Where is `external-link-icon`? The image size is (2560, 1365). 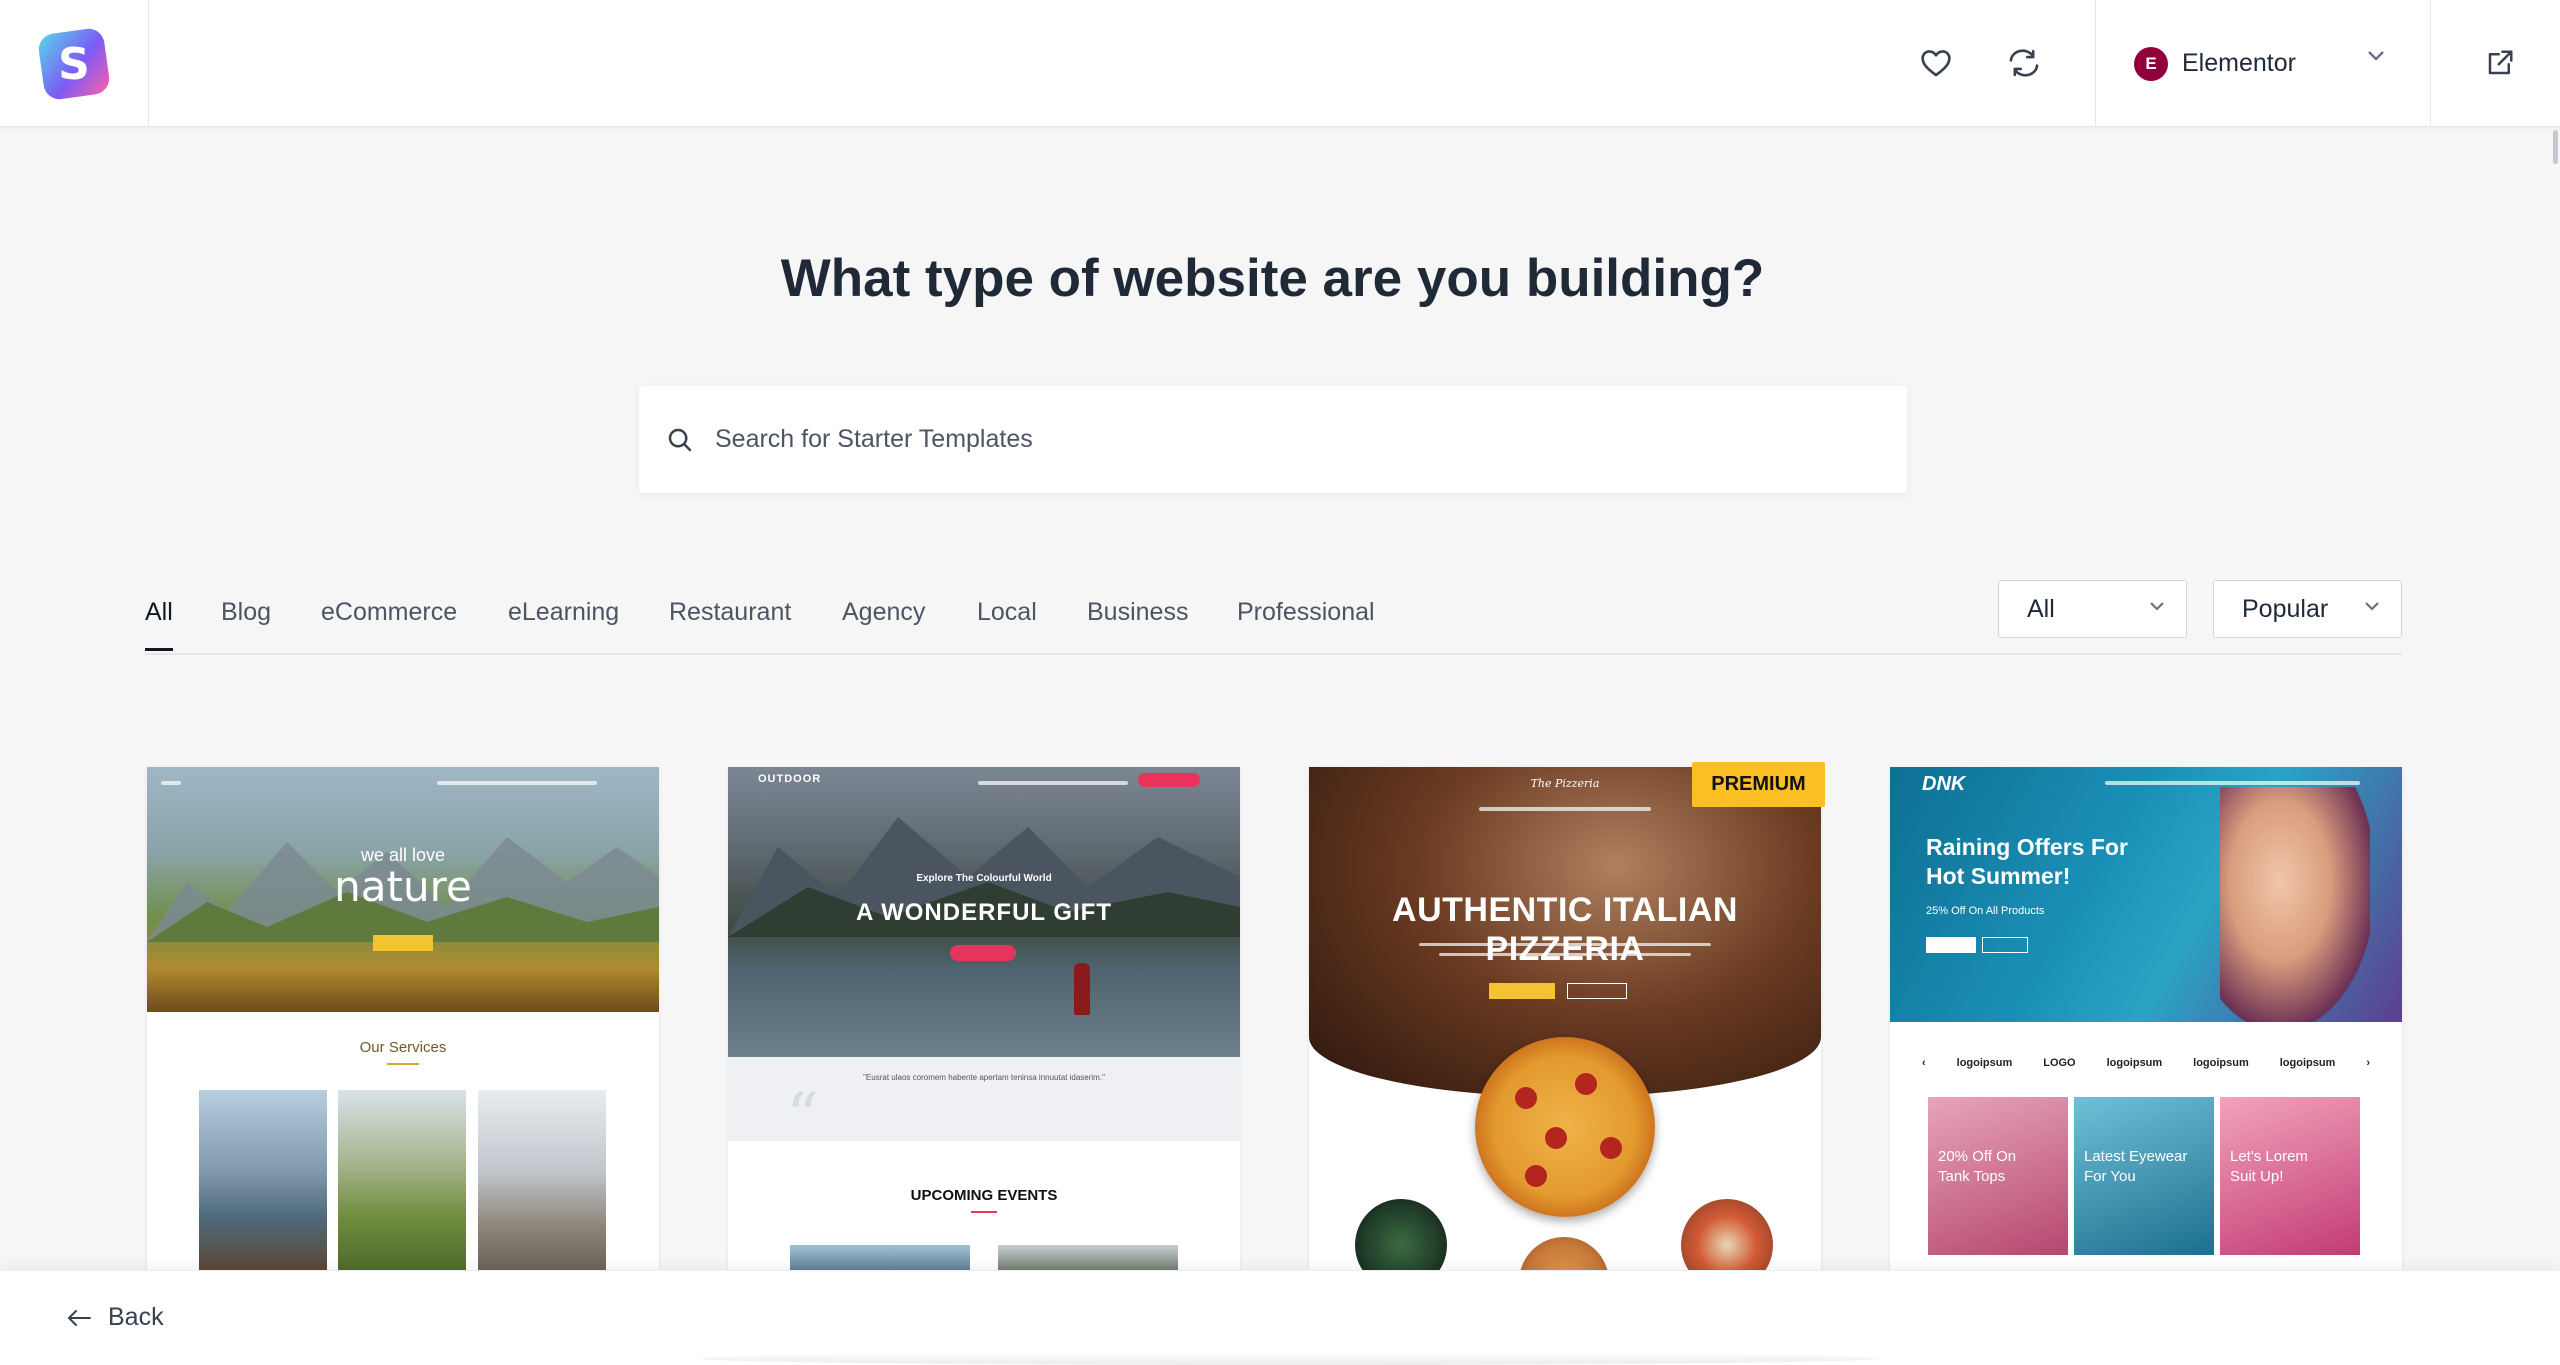 external-link-icon is located at coordinates (2500, 63).